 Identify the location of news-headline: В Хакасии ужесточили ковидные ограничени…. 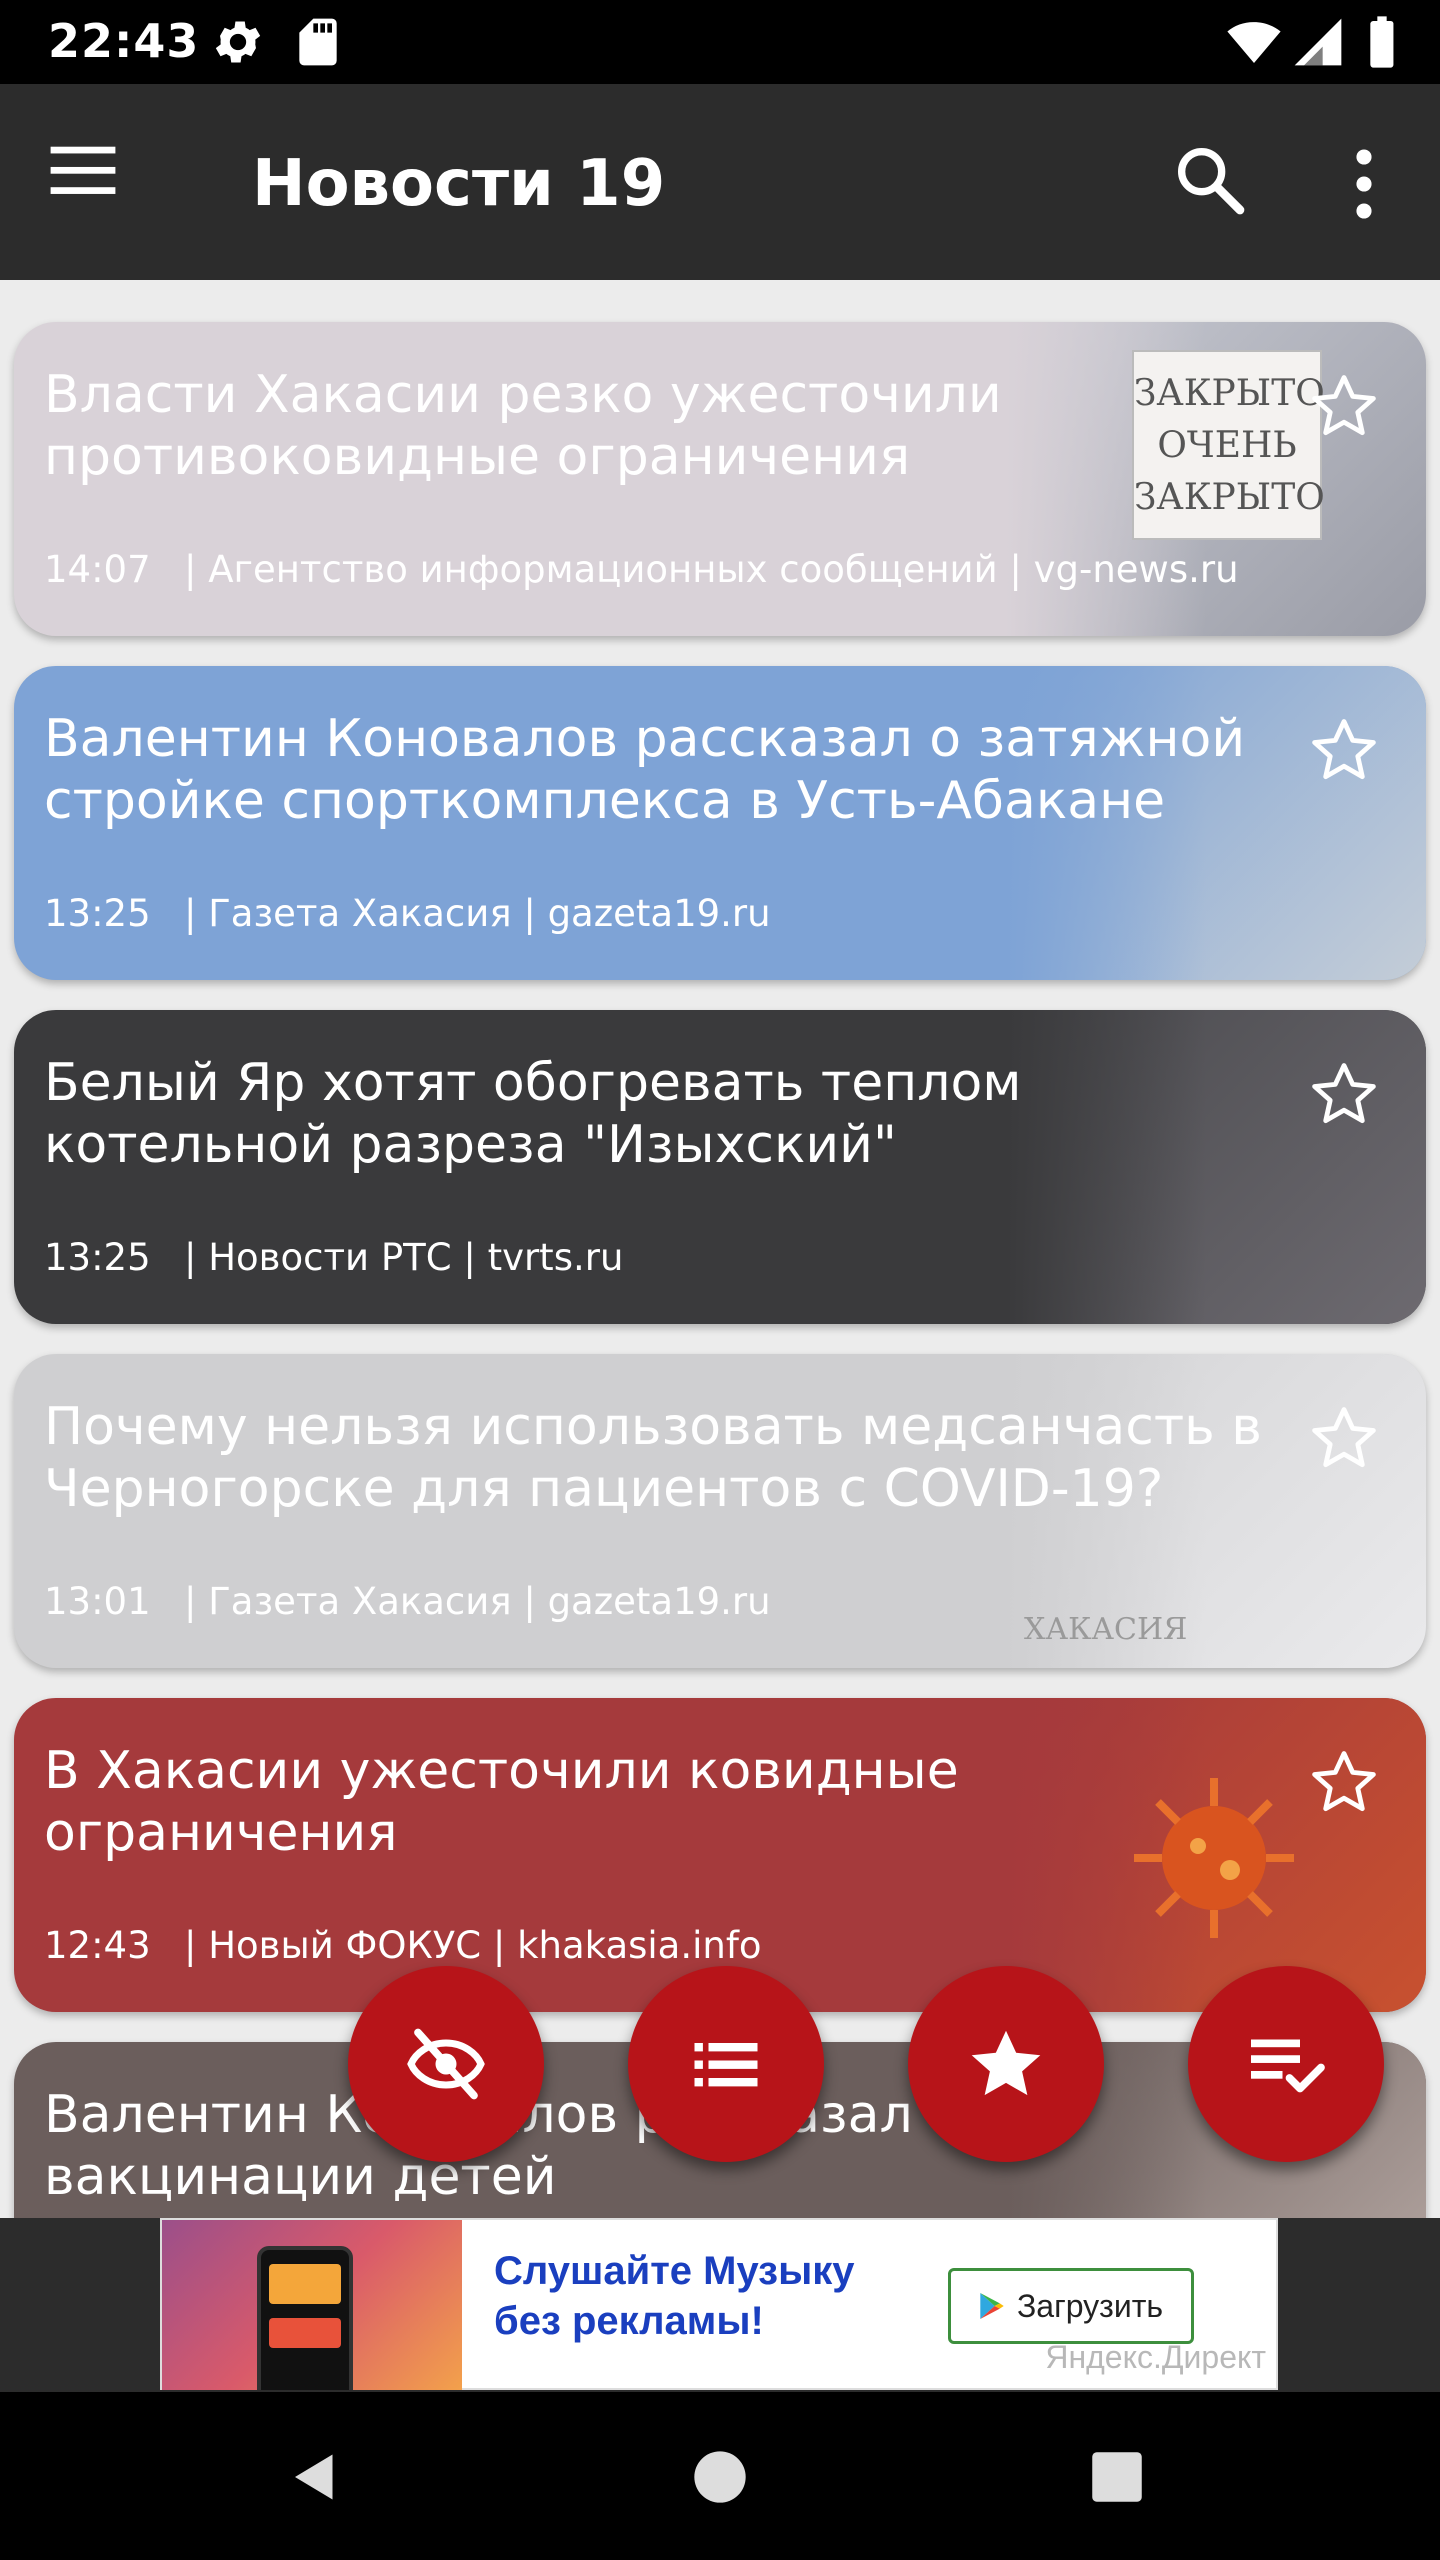
(501, 1802).